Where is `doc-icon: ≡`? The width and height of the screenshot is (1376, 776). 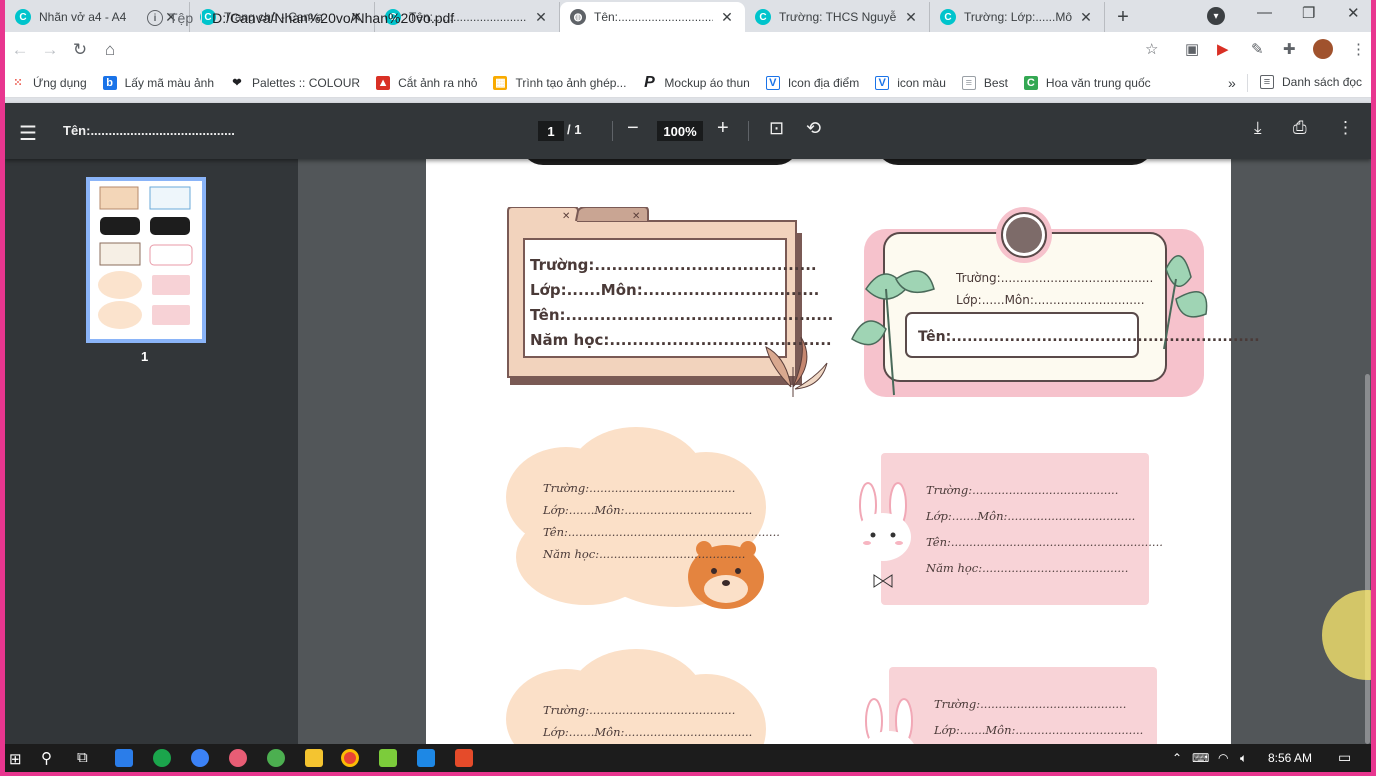
doc-icon: ≡ is located at coordinates (968, 82).